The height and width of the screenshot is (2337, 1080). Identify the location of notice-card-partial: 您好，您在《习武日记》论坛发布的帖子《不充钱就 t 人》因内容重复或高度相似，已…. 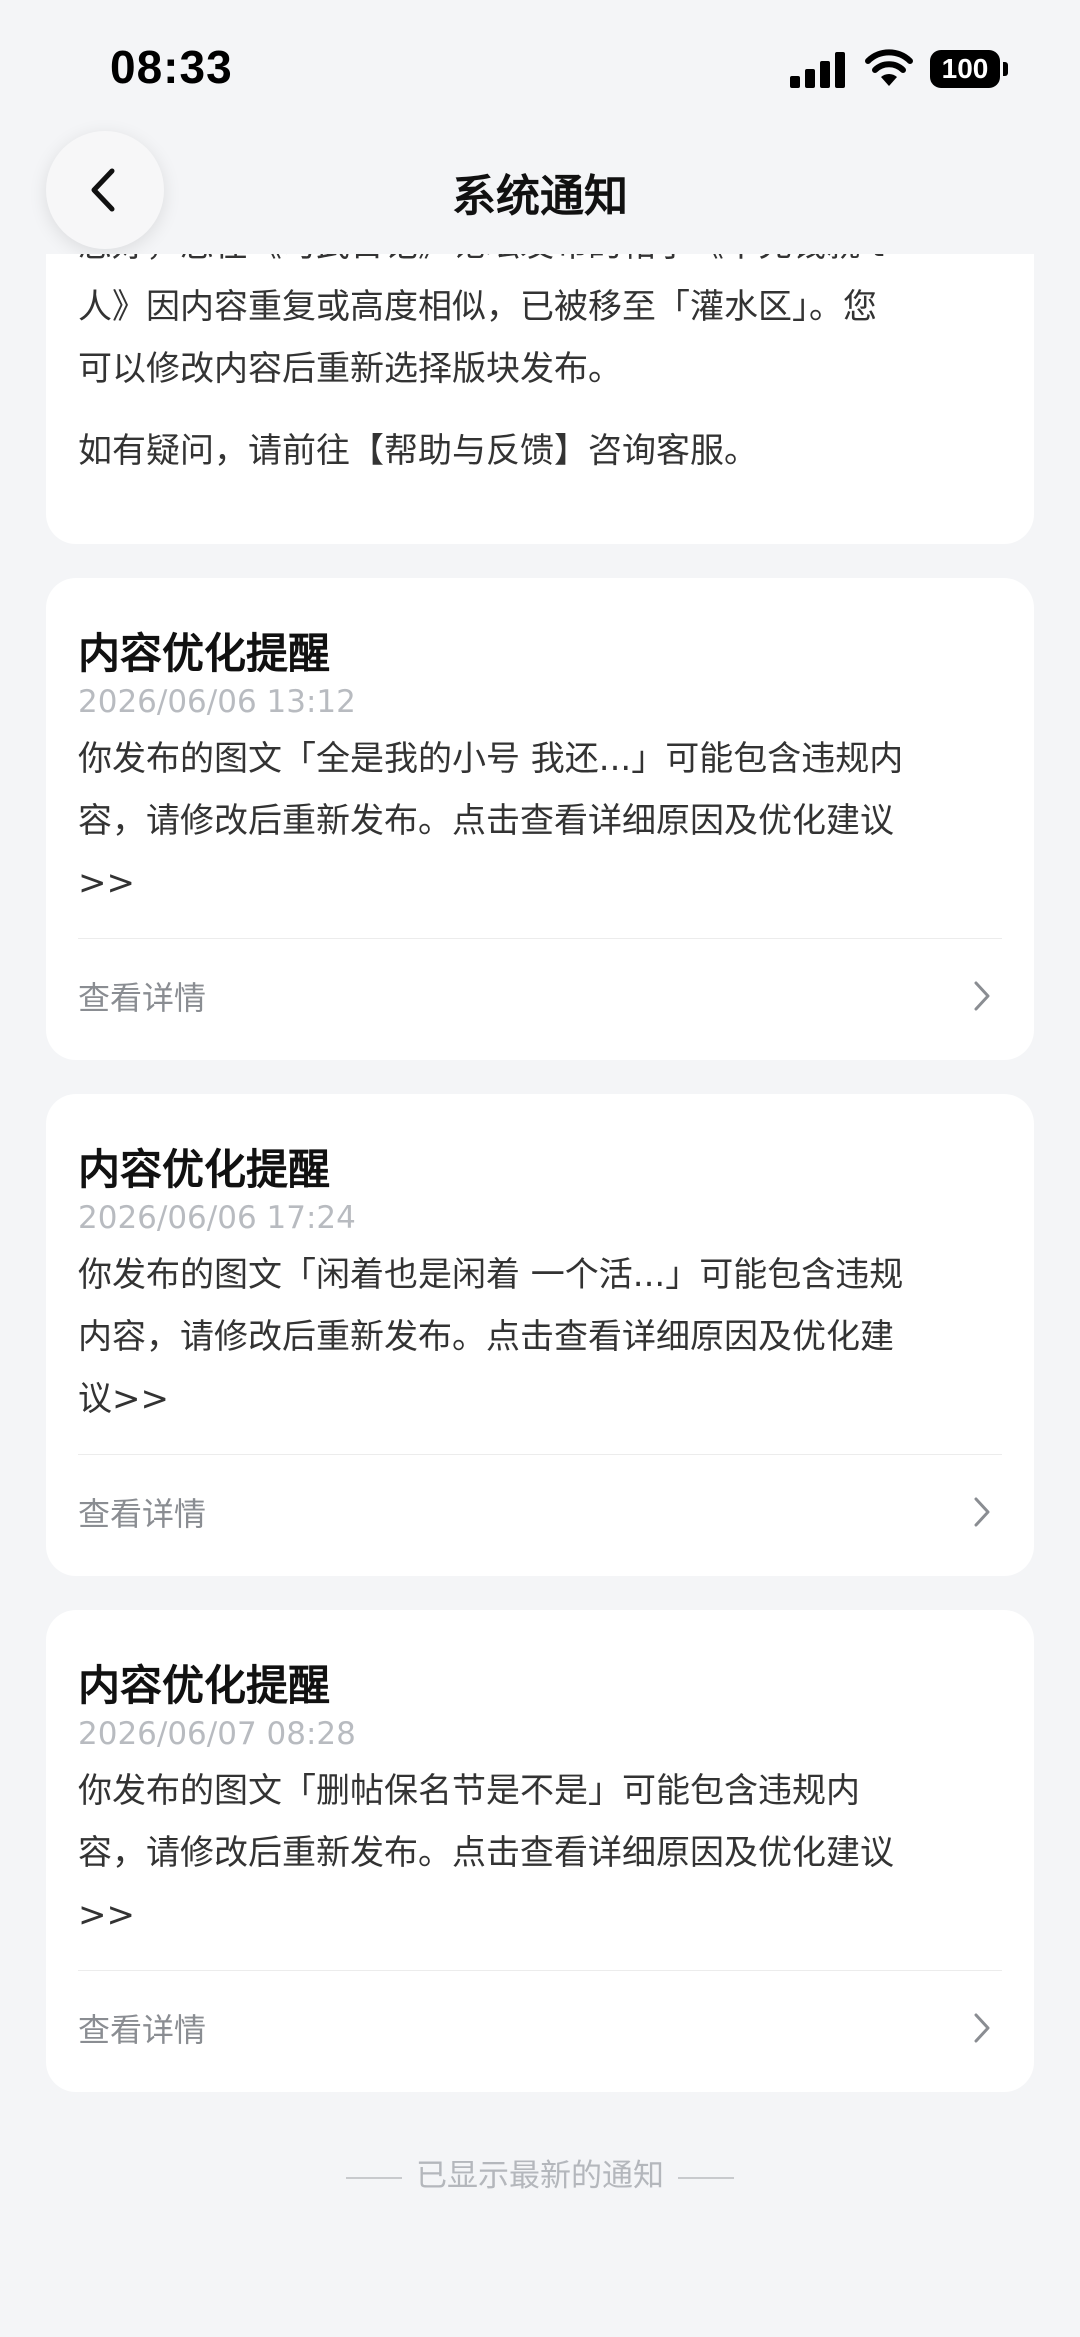
(540, 399).